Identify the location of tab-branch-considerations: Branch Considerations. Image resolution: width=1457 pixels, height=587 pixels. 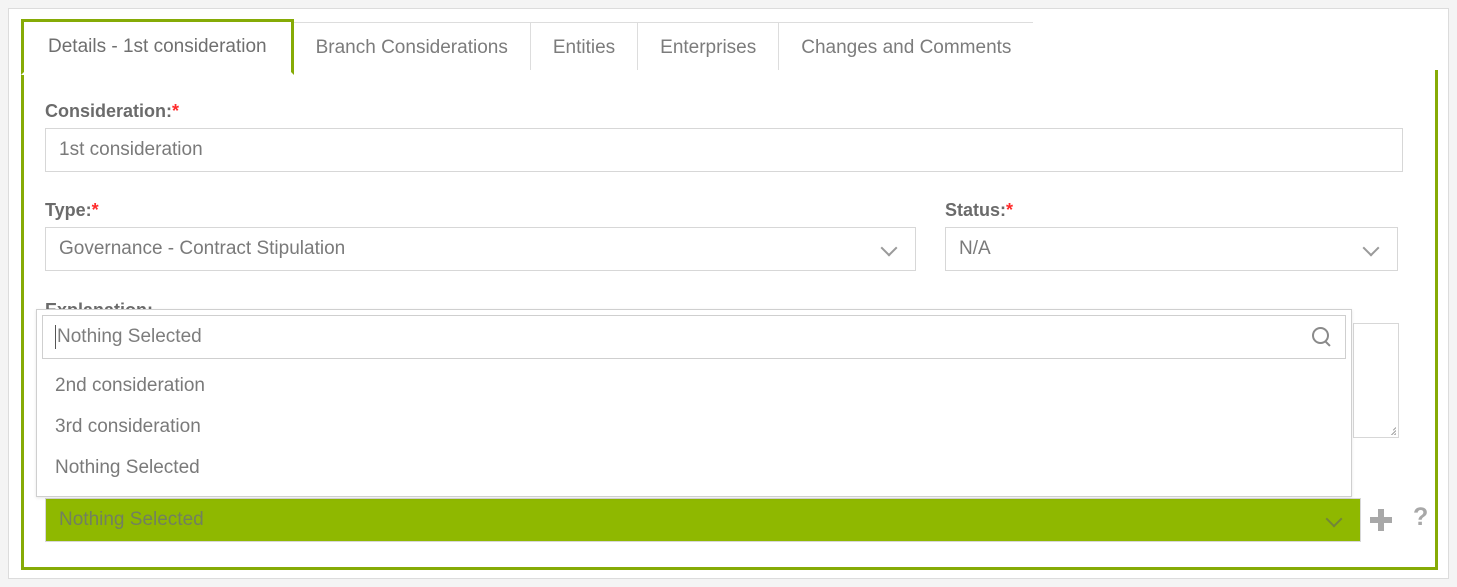
(411, 48).